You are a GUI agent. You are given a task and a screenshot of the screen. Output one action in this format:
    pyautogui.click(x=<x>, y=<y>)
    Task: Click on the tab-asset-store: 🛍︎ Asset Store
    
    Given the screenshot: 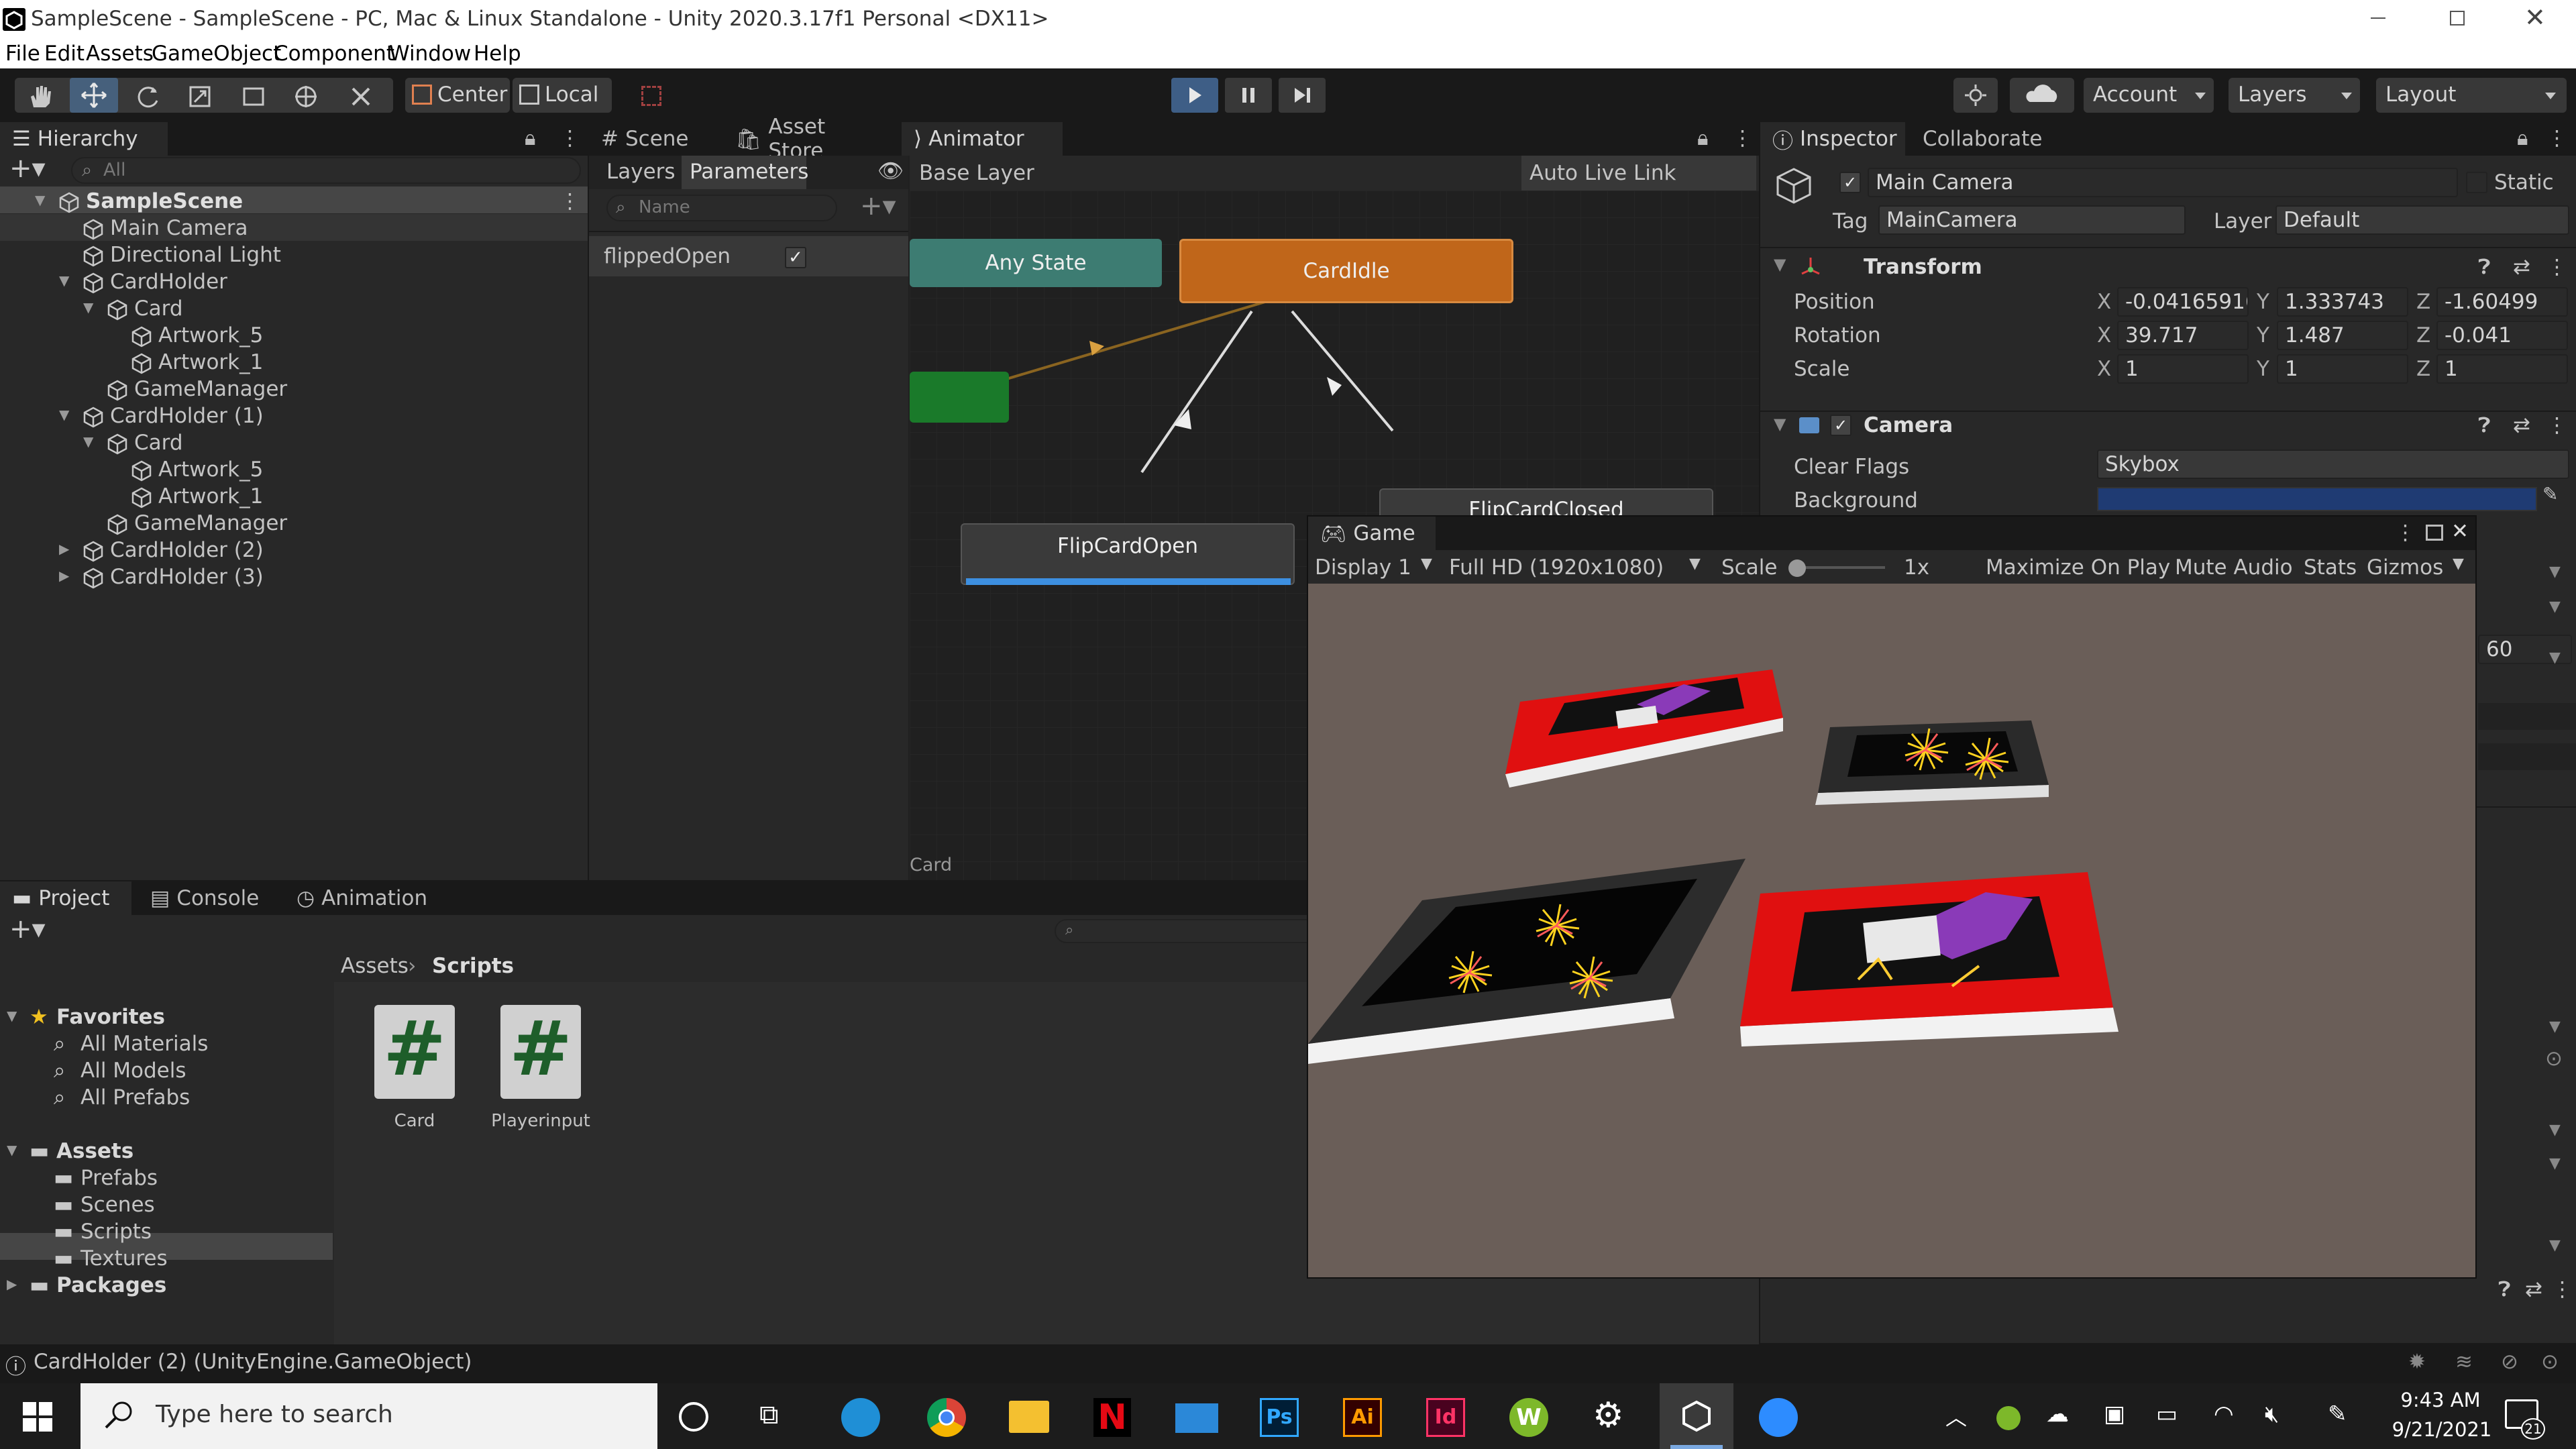 What is the action you would take?
    pyautogui.click(x=810, y=139)
    